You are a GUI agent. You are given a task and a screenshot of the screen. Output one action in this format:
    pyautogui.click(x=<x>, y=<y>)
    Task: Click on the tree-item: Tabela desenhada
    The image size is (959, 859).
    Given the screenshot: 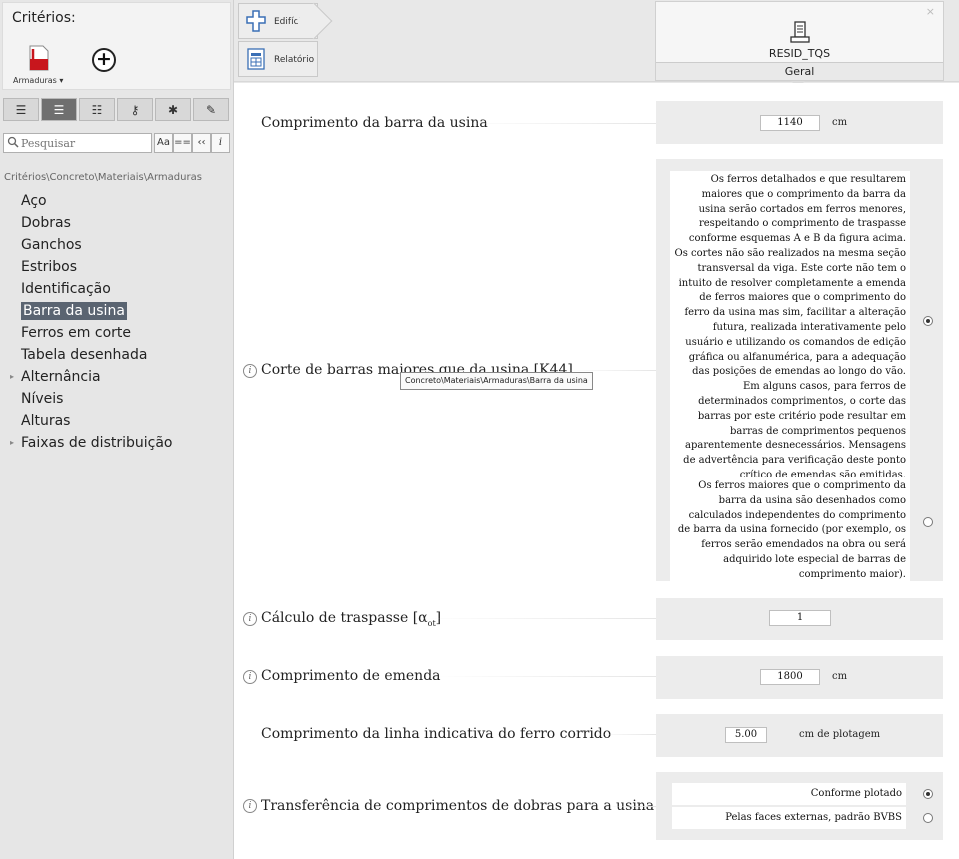 What is the action you would take?
    pyautogui.click(x=116, y=355)
    